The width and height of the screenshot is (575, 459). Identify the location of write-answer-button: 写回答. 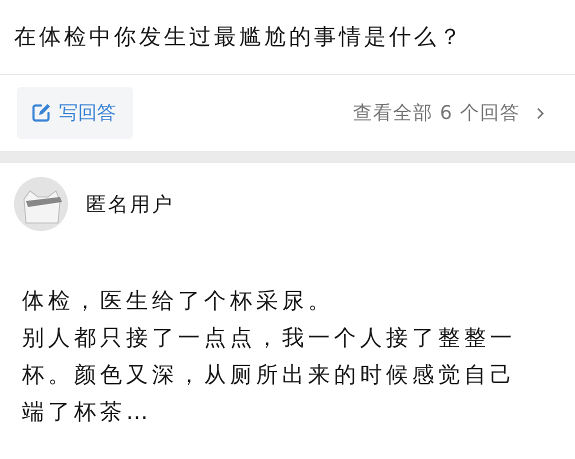
(75, 113).